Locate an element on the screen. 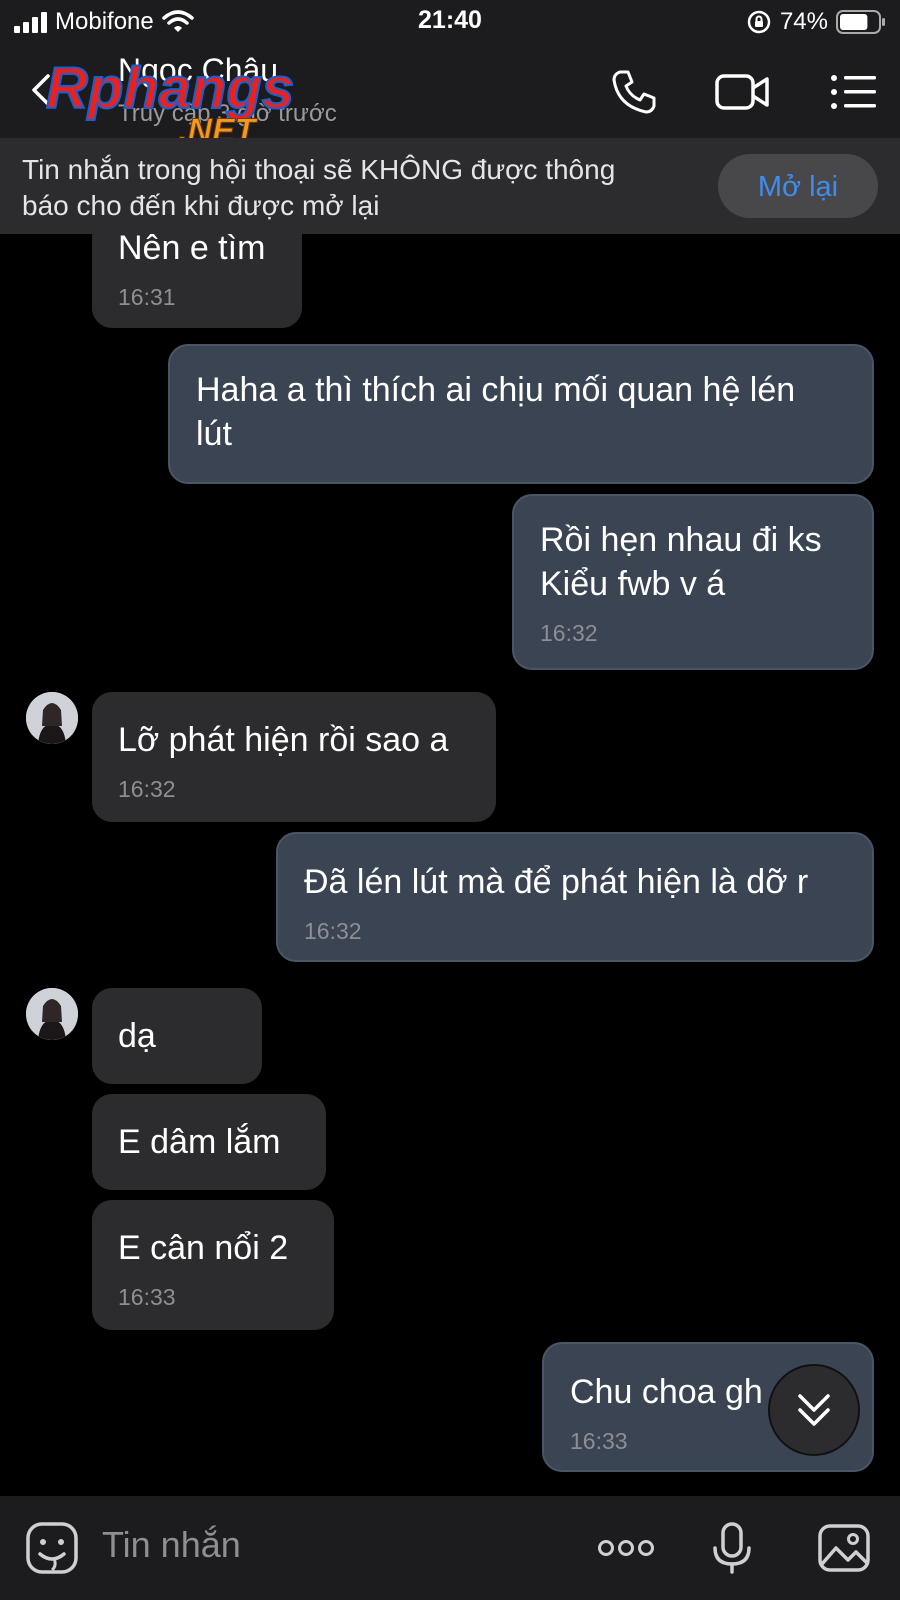 The width and height of the screenshot is (900, 1600). watermark-logo: Rphangs .NET is located at coordinates (170, 102).